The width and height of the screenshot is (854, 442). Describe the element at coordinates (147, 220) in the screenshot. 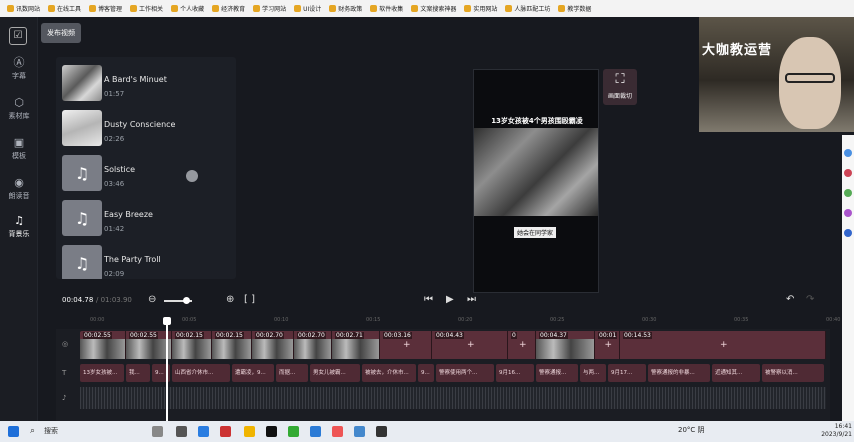

I see `list-item: ♫ Easy Breeze 01:42` at that location.